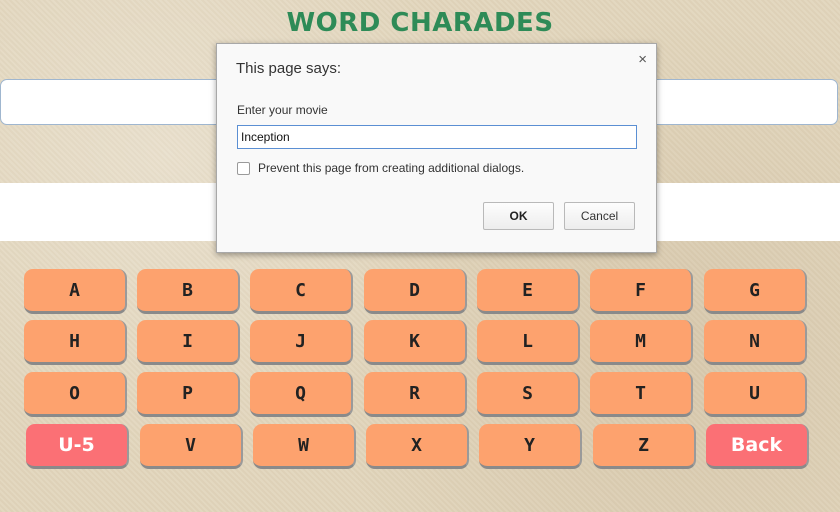 The image size is (840, 512). Describe the element at coordinates (282, 110) in the screenshot. I see `dialog-prompt: Enter your movie` at that location.